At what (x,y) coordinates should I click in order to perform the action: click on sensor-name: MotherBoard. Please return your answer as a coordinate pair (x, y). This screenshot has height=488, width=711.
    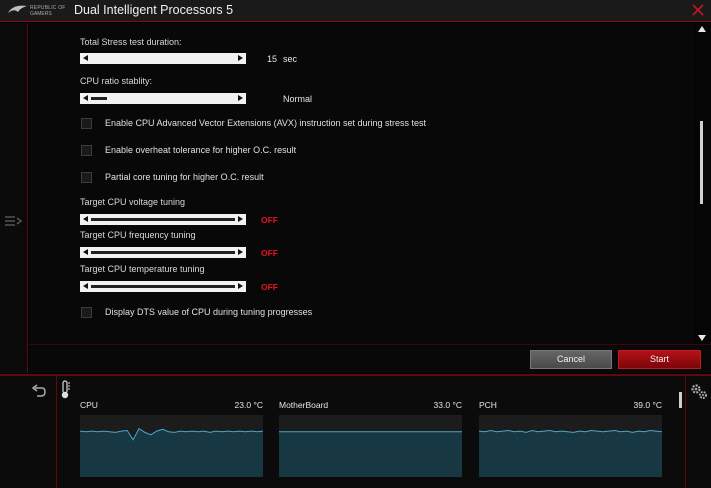
    Looking at the image, I should click on (304, 405).